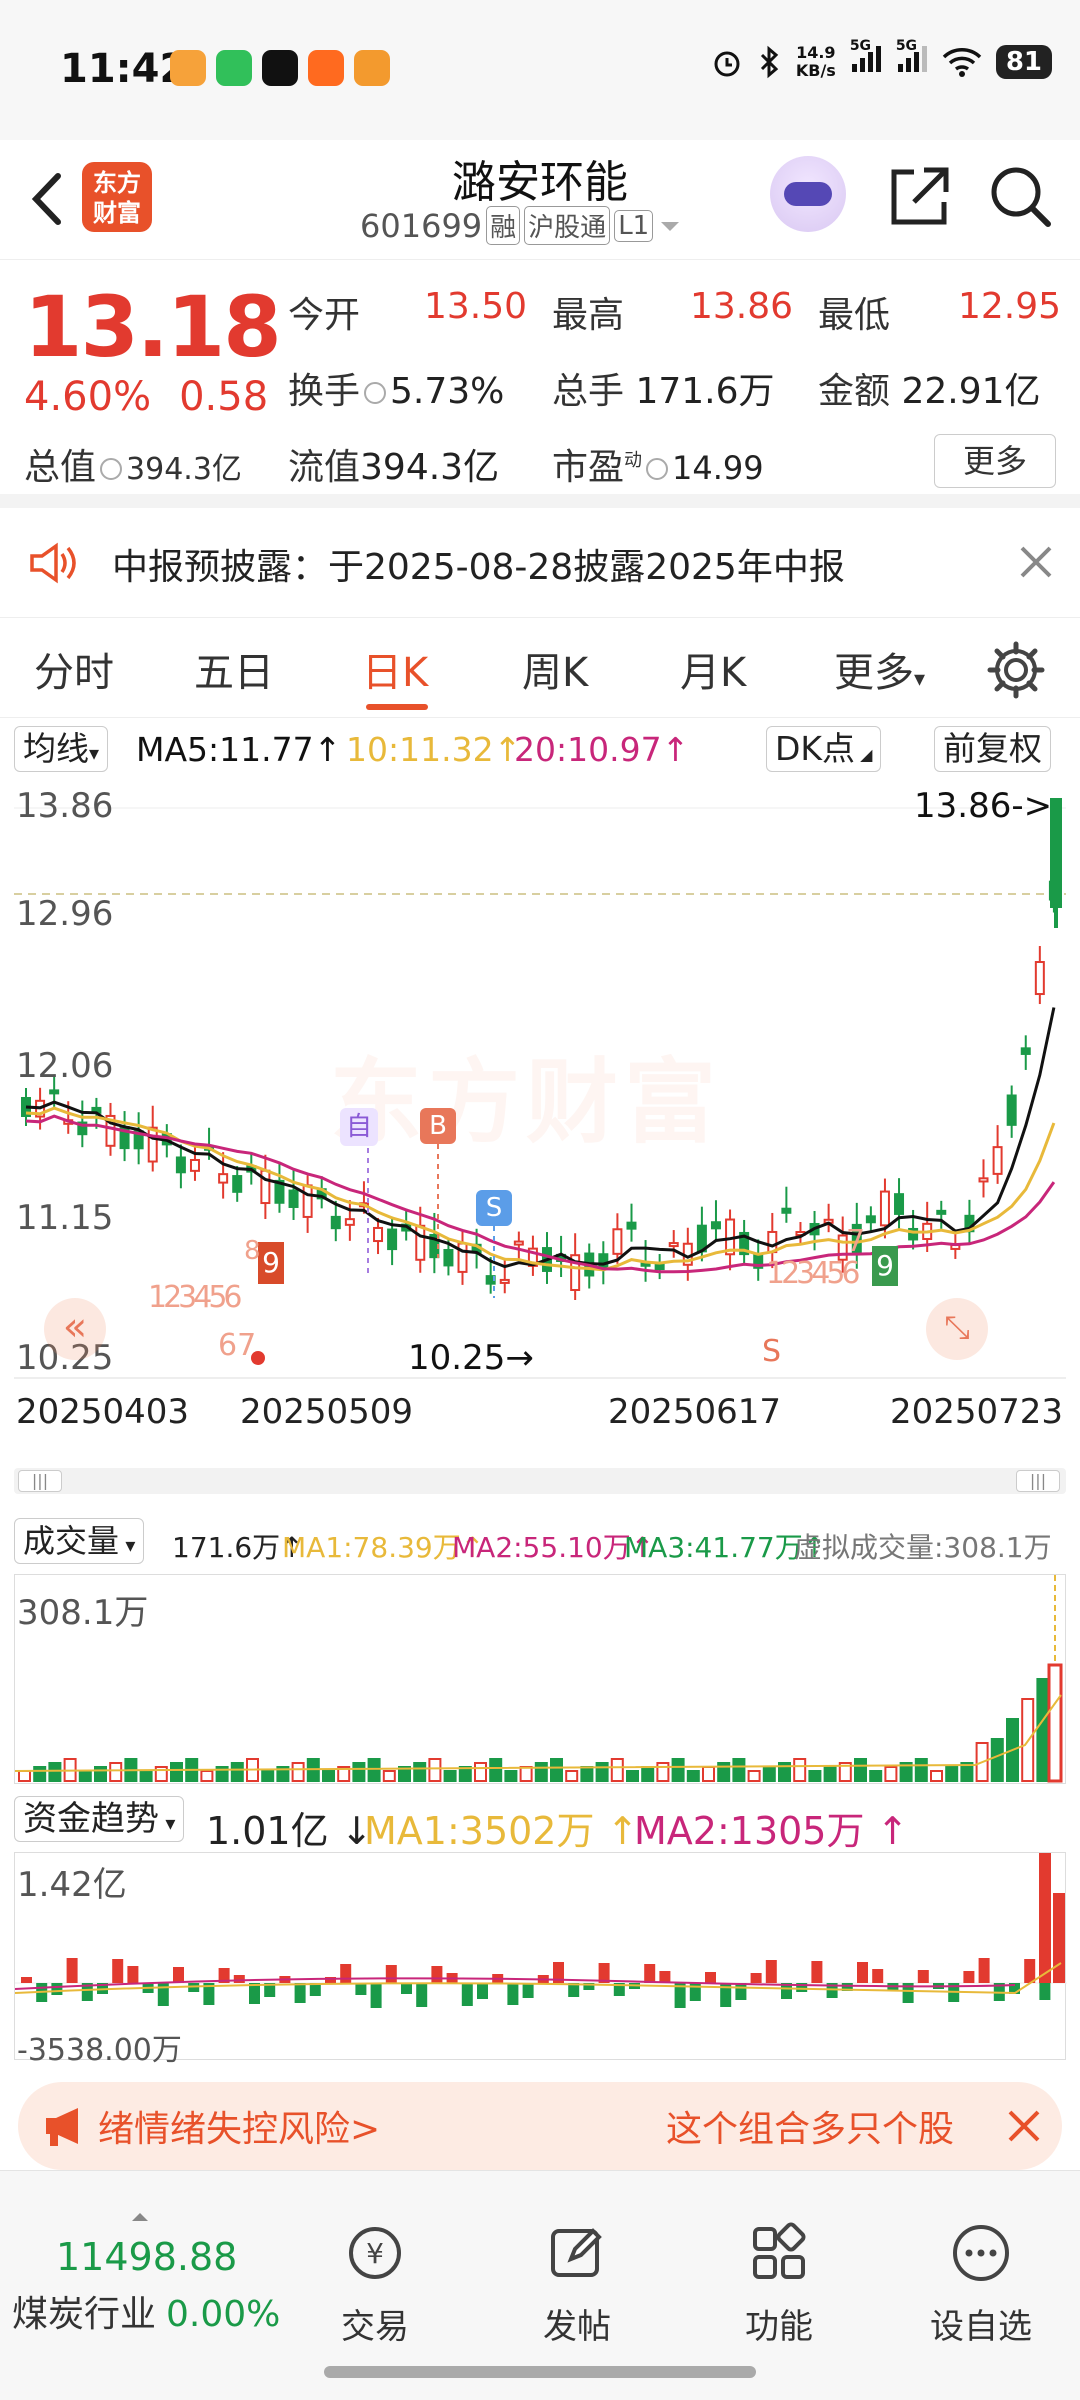  What do you see at coordinates (713, 669) in the screenshot?
I see `tab-monthly-k: 月K` at bounding box center [713, 669].